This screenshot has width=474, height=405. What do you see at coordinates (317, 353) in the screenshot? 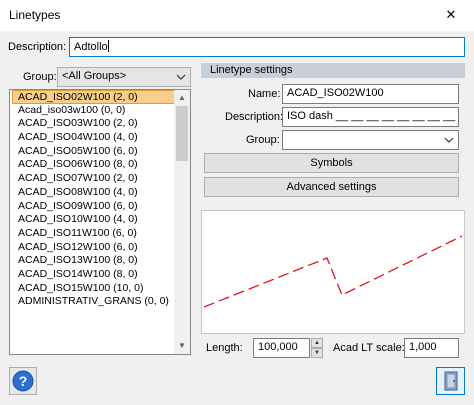
I see `spin-down-icon: ▼` at bounding box center [317, 353].